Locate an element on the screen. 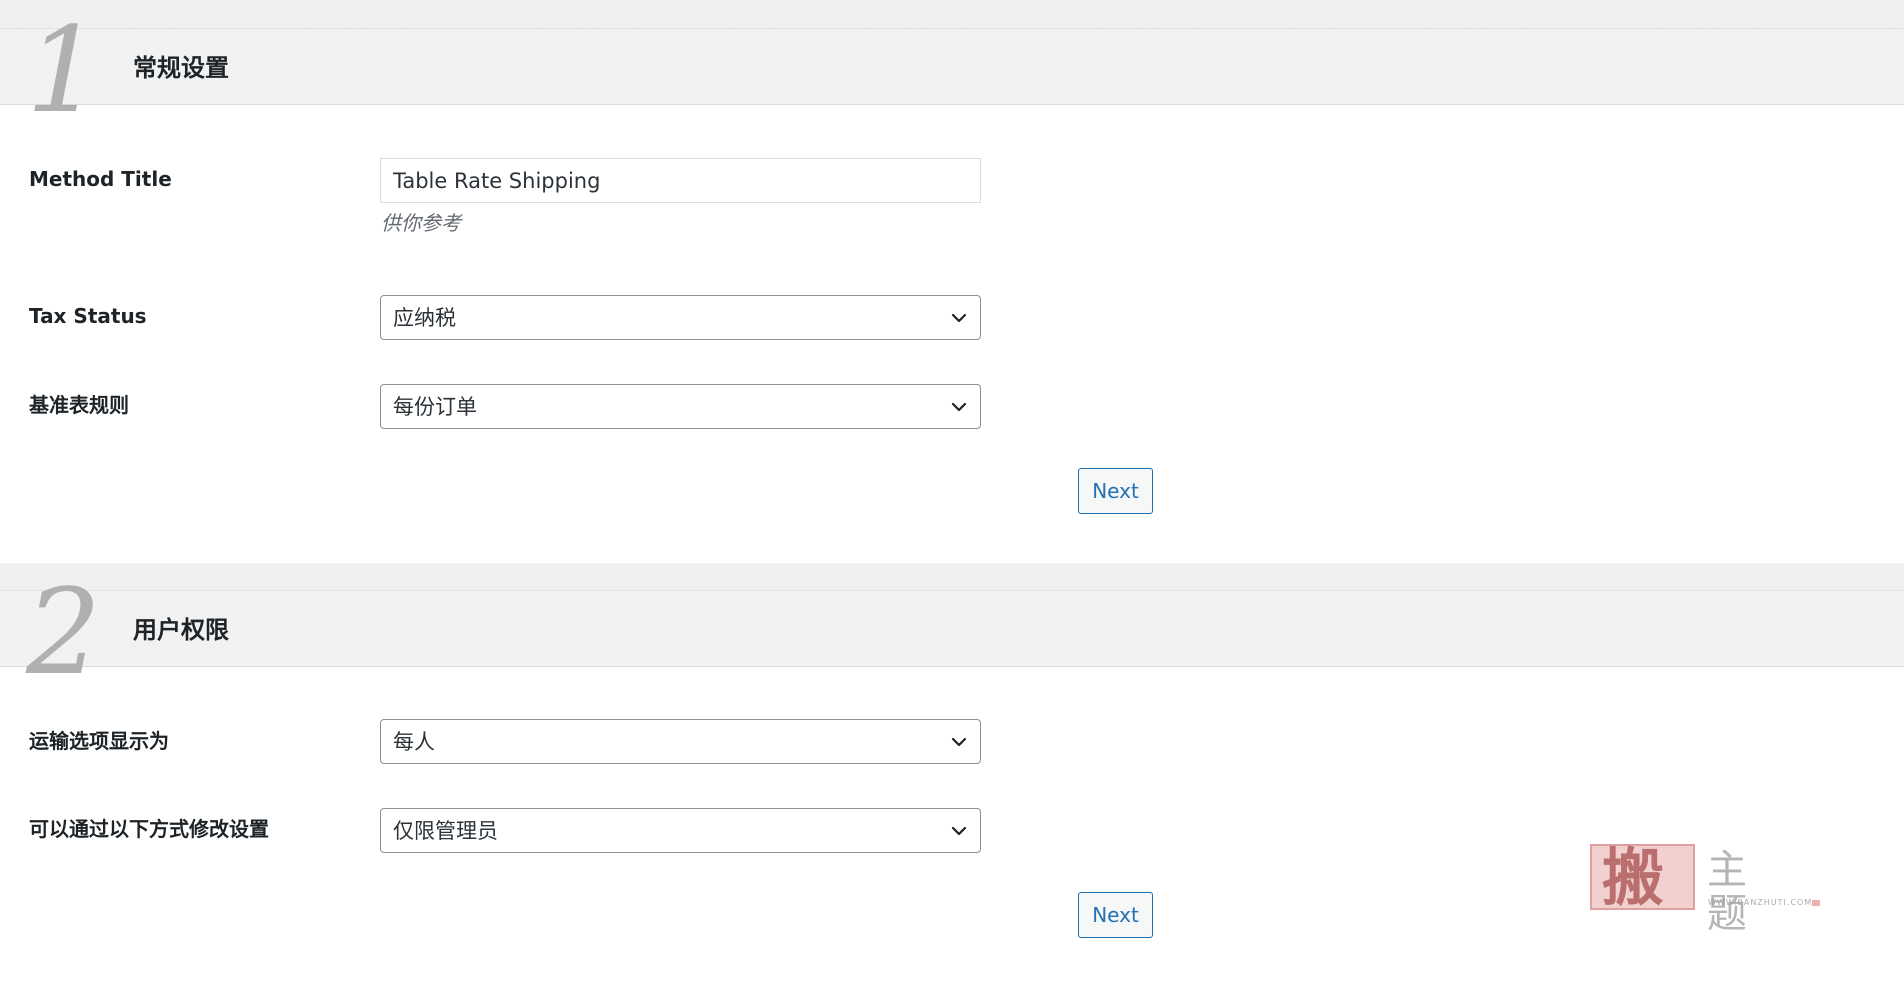 This screenshot has width=1904, height=987. section-header-general: 1 常规设置 is located at coordinates (952, 70).